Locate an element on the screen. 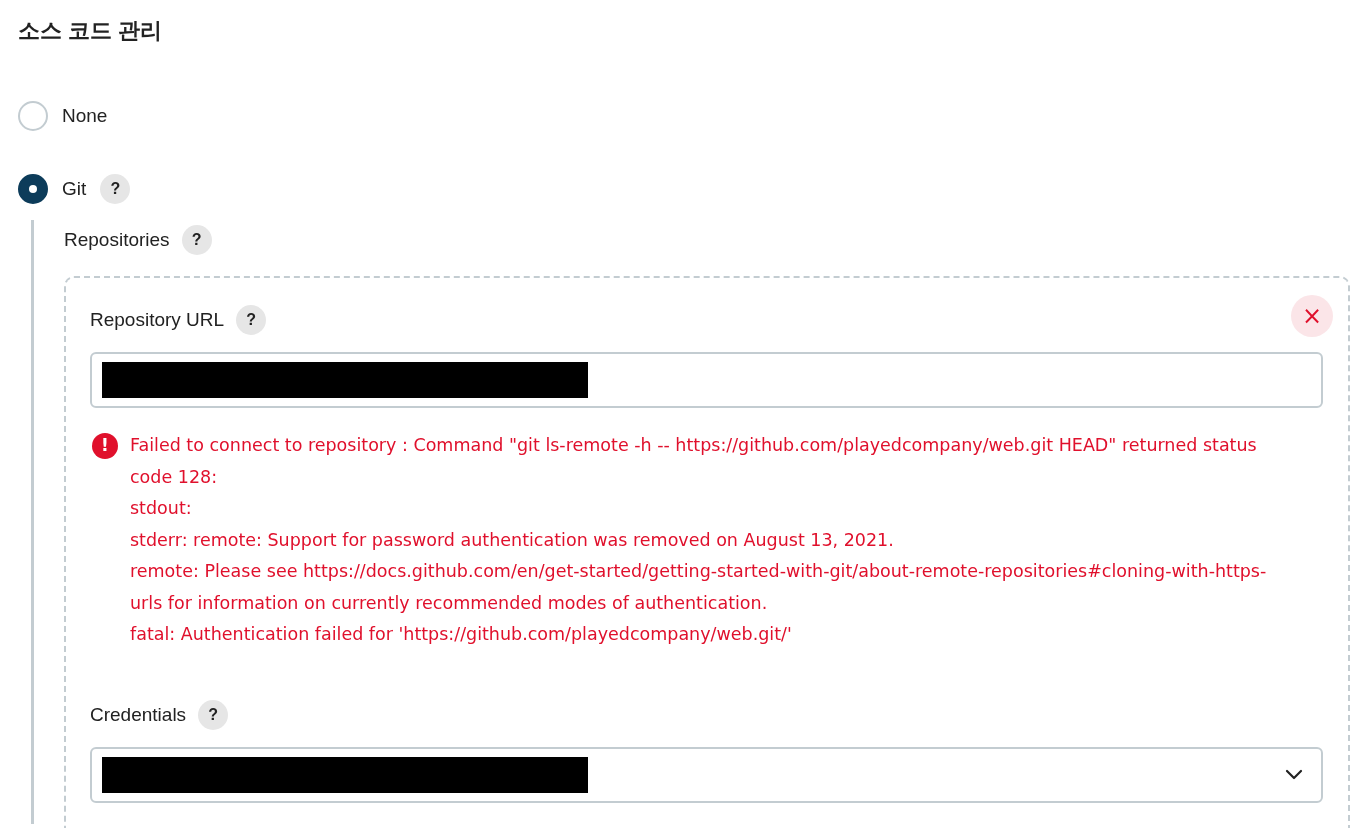 This screenshot has width=1369, height=828. field-label: Credentials is located at coordinates (138, 714).